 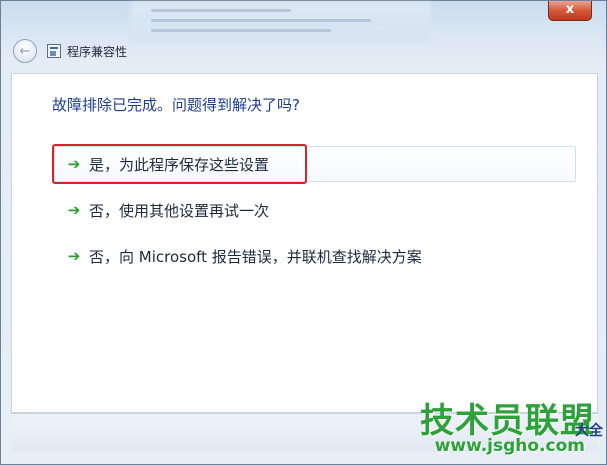 I want to click on option-save-settings: ➔ 是，为此程序保存这些设置, so click(x=315, y=164).